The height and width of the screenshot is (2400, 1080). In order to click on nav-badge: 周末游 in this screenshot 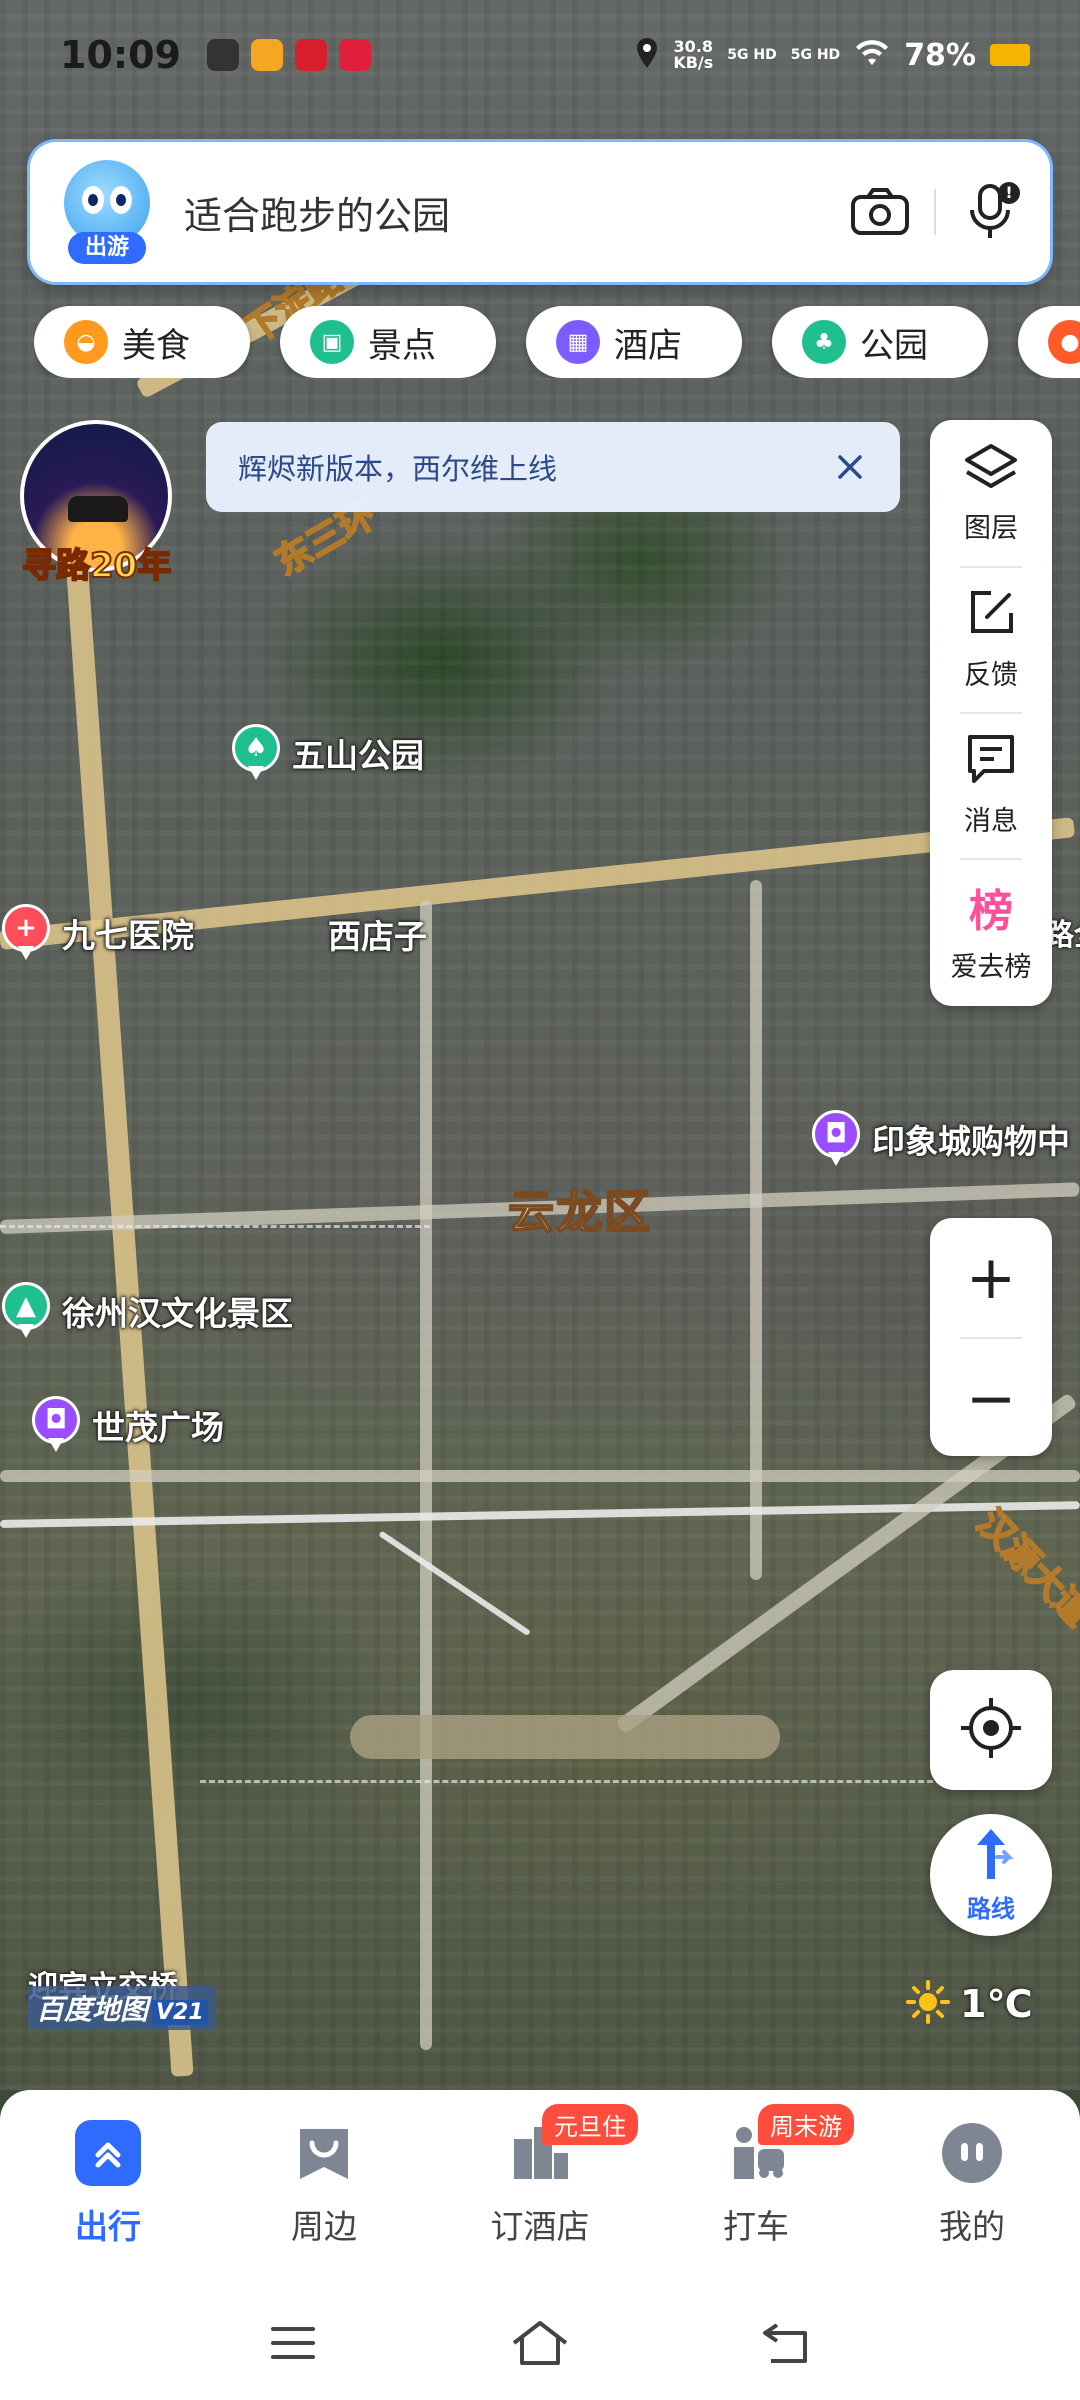, I will do `click(806, 2124)`.